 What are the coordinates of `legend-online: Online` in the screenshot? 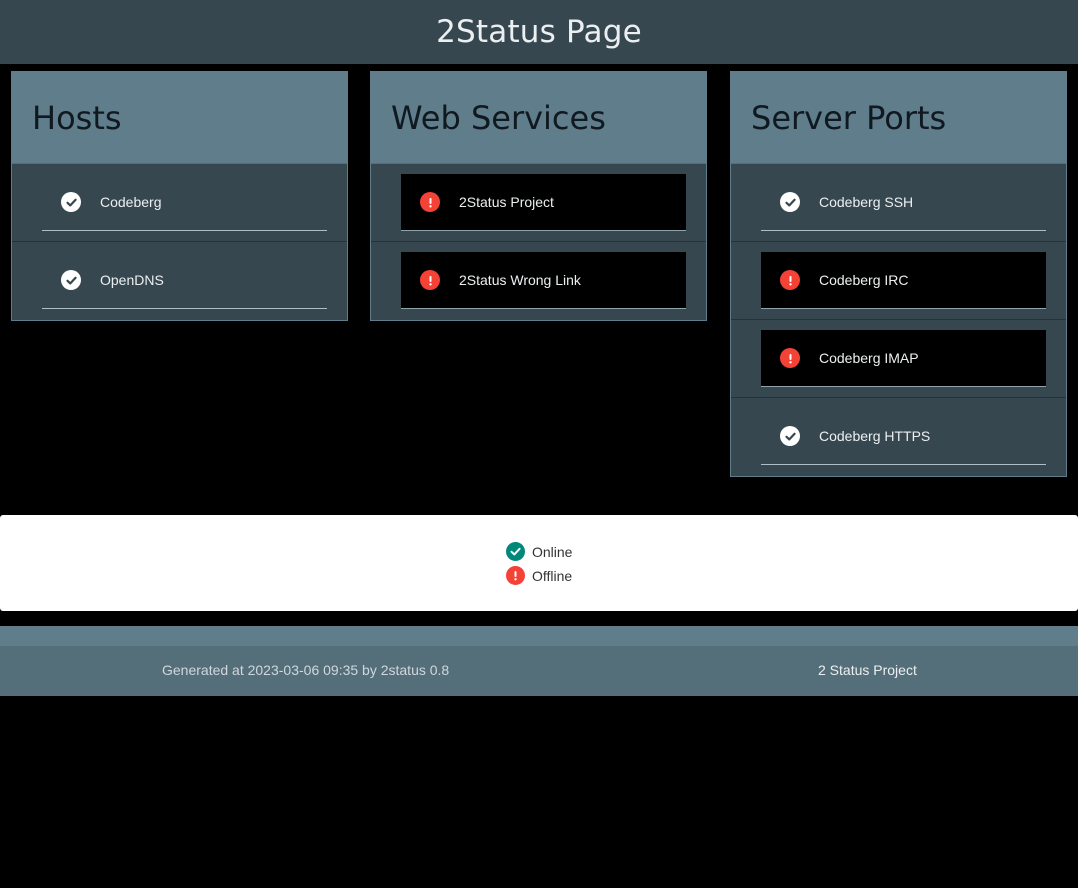 It's located at (539, 551).